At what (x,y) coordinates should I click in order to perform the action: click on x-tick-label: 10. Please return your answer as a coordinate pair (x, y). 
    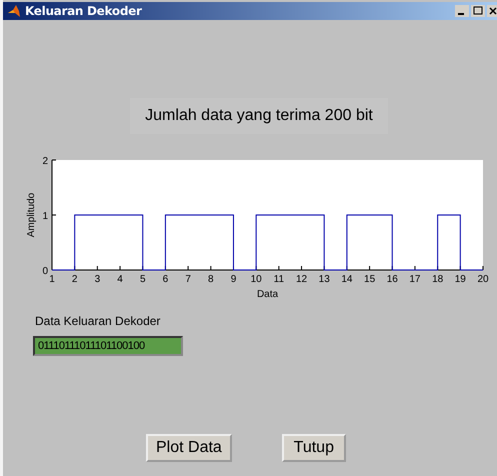
    Looking at the image, I should click on (256, 279).